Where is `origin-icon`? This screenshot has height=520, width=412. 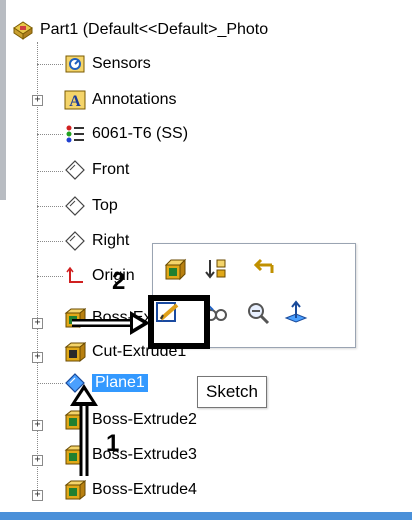
origin-icon is located at coordinates (75, 276).